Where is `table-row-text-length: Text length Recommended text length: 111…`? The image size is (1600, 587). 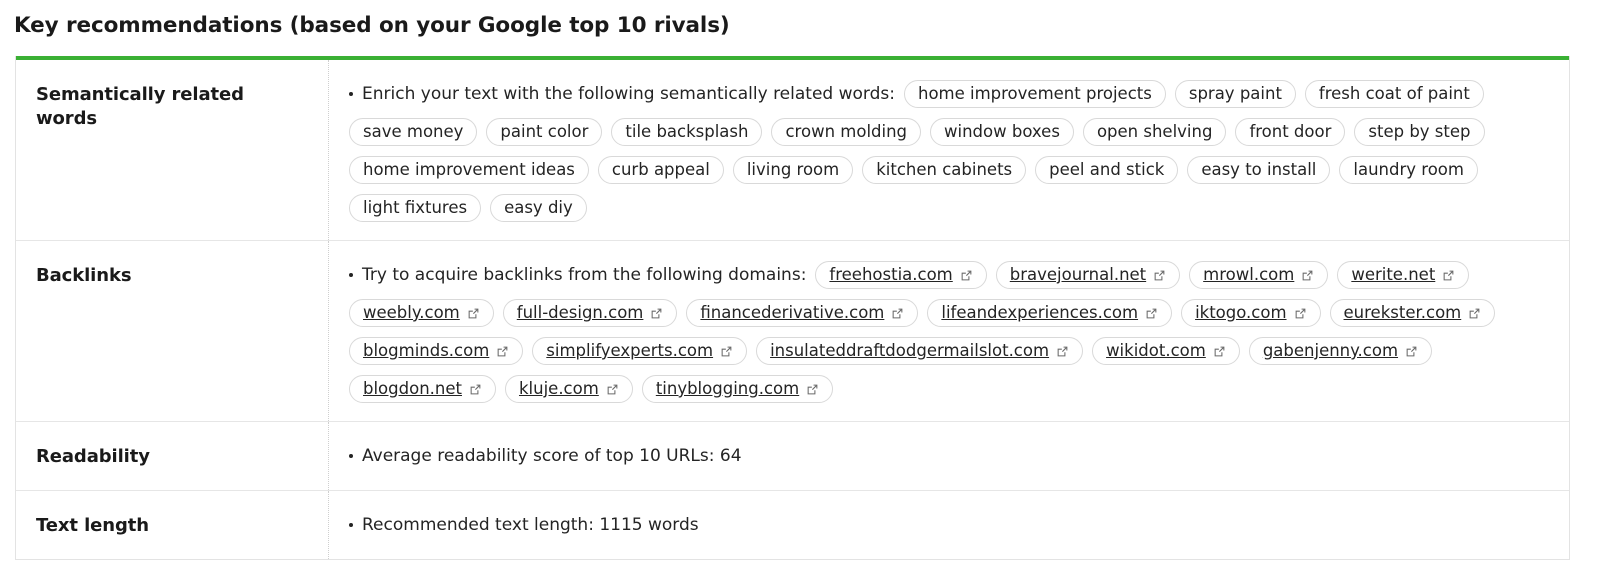
table-row-text-length: Text length Recommended text length: 111… is located at coordinates (792, 525).